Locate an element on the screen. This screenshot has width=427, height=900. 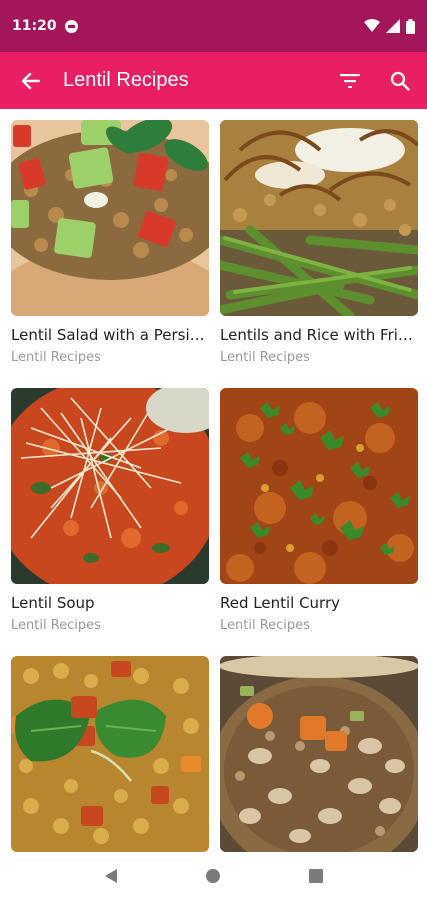
dnd-icon is located at coordinates (71, 26).